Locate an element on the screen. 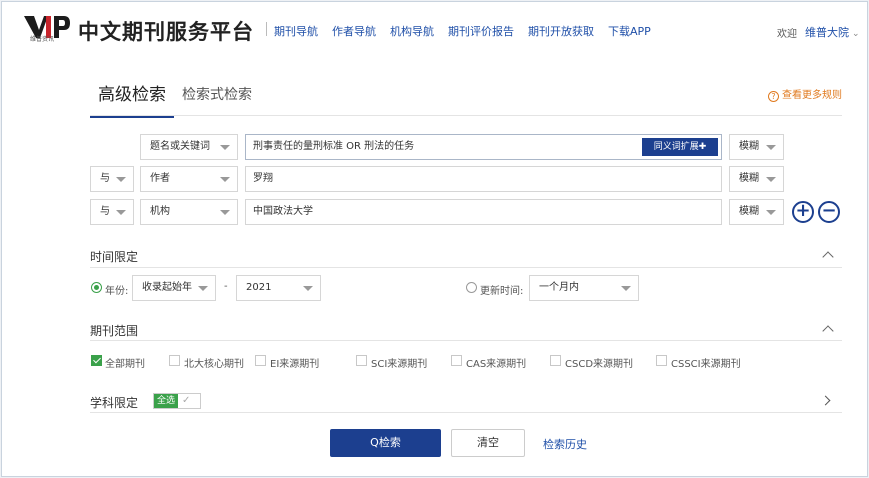 The height and width of the screenshot is (478, 869). user-name: 维普大院 is located at coordinates (827, 32).